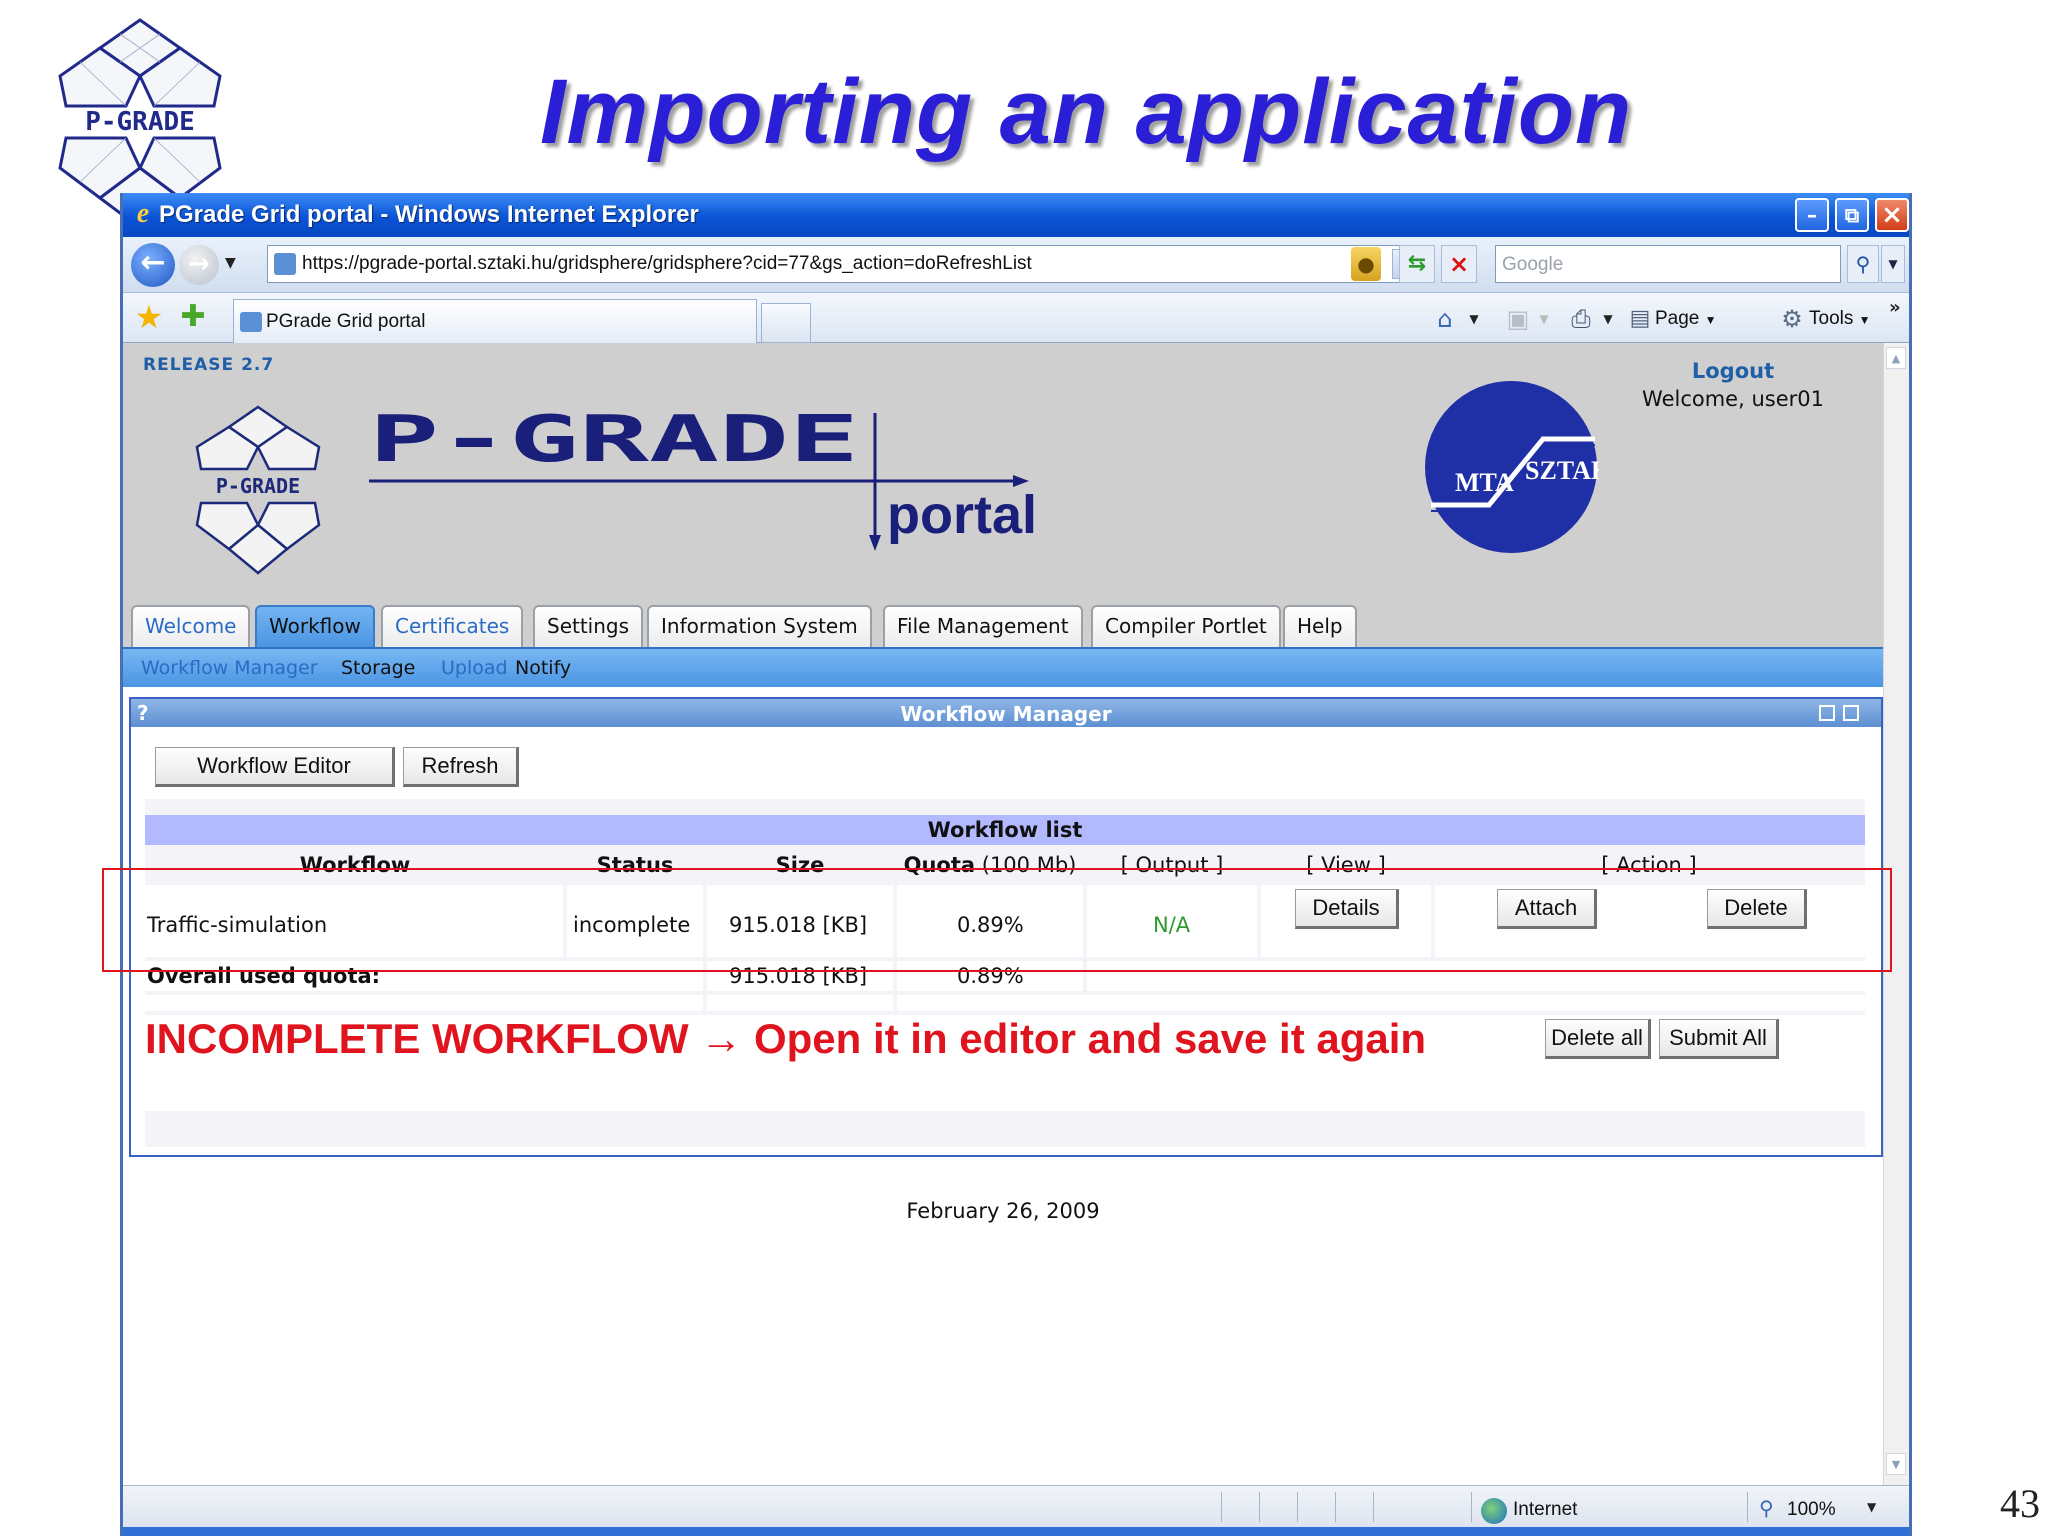 The height and width of the screenshot is (1536, 2048). What do you see at coordinates (378, 668) in the screenshot?
I see `subnav-storage: Storage` at bounding box center [378, 668].